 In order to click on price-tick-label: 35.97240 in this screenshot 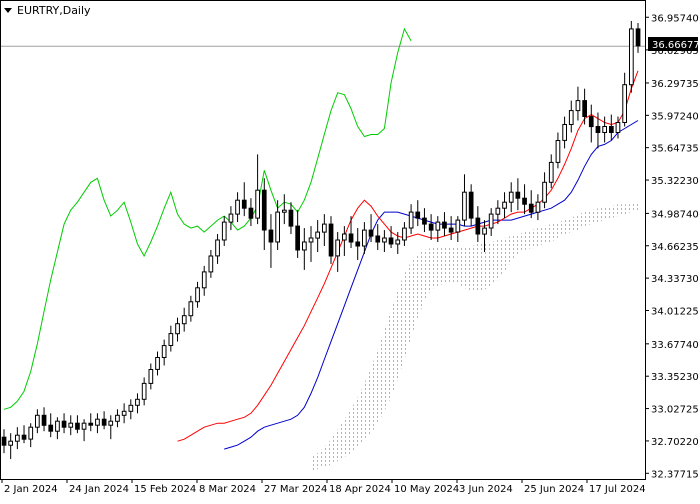, I will do `click(675, 116)`.